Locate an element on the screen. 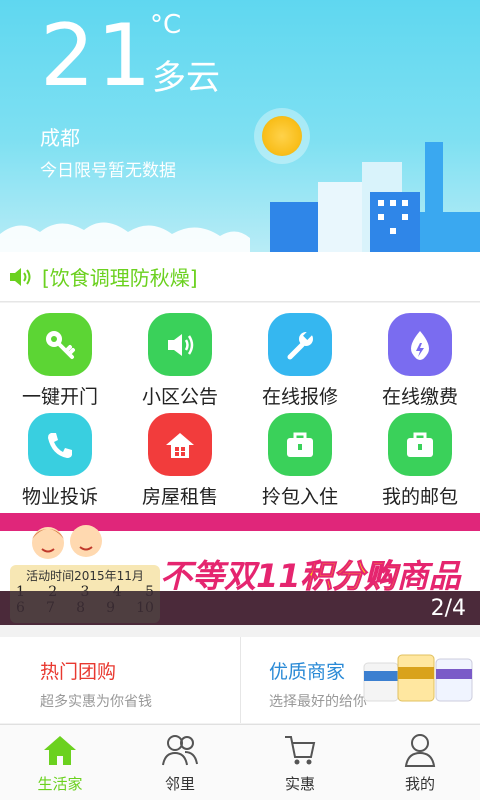  temperature-unit: °C is located at coordinates (166, 25).